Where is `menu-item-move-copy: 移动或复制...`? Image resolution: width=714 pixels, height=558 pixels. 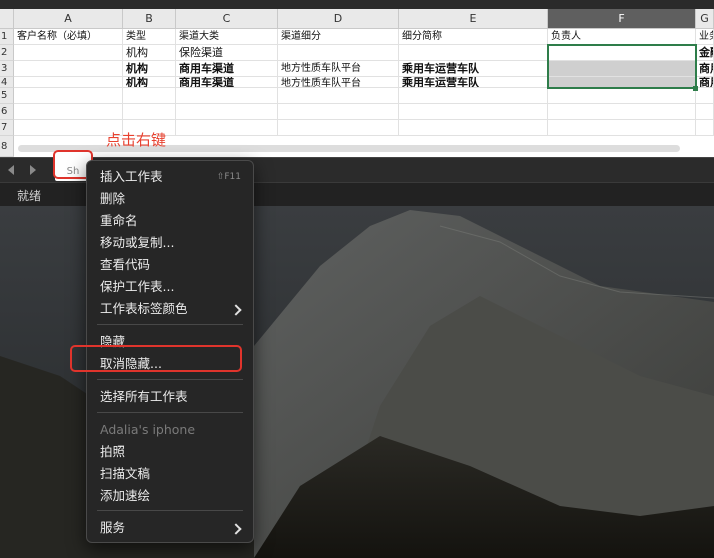 menu-item-move-copy: 移动或复制... is located at coordinates (170, 243).